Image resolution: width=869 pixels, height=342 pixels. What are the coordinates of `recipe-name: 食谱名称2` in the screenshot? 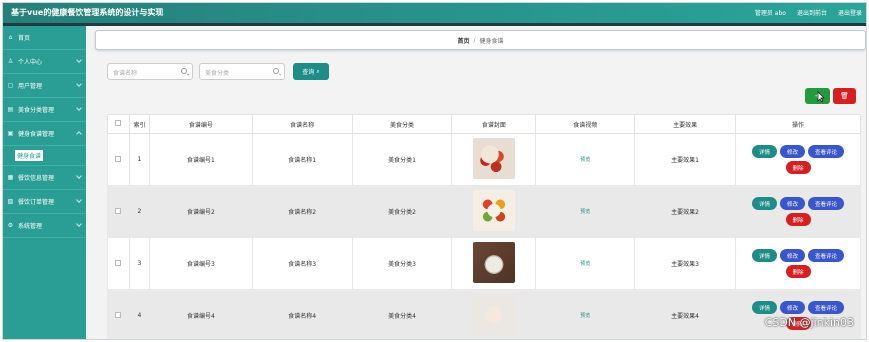 It's located at (302, 211).